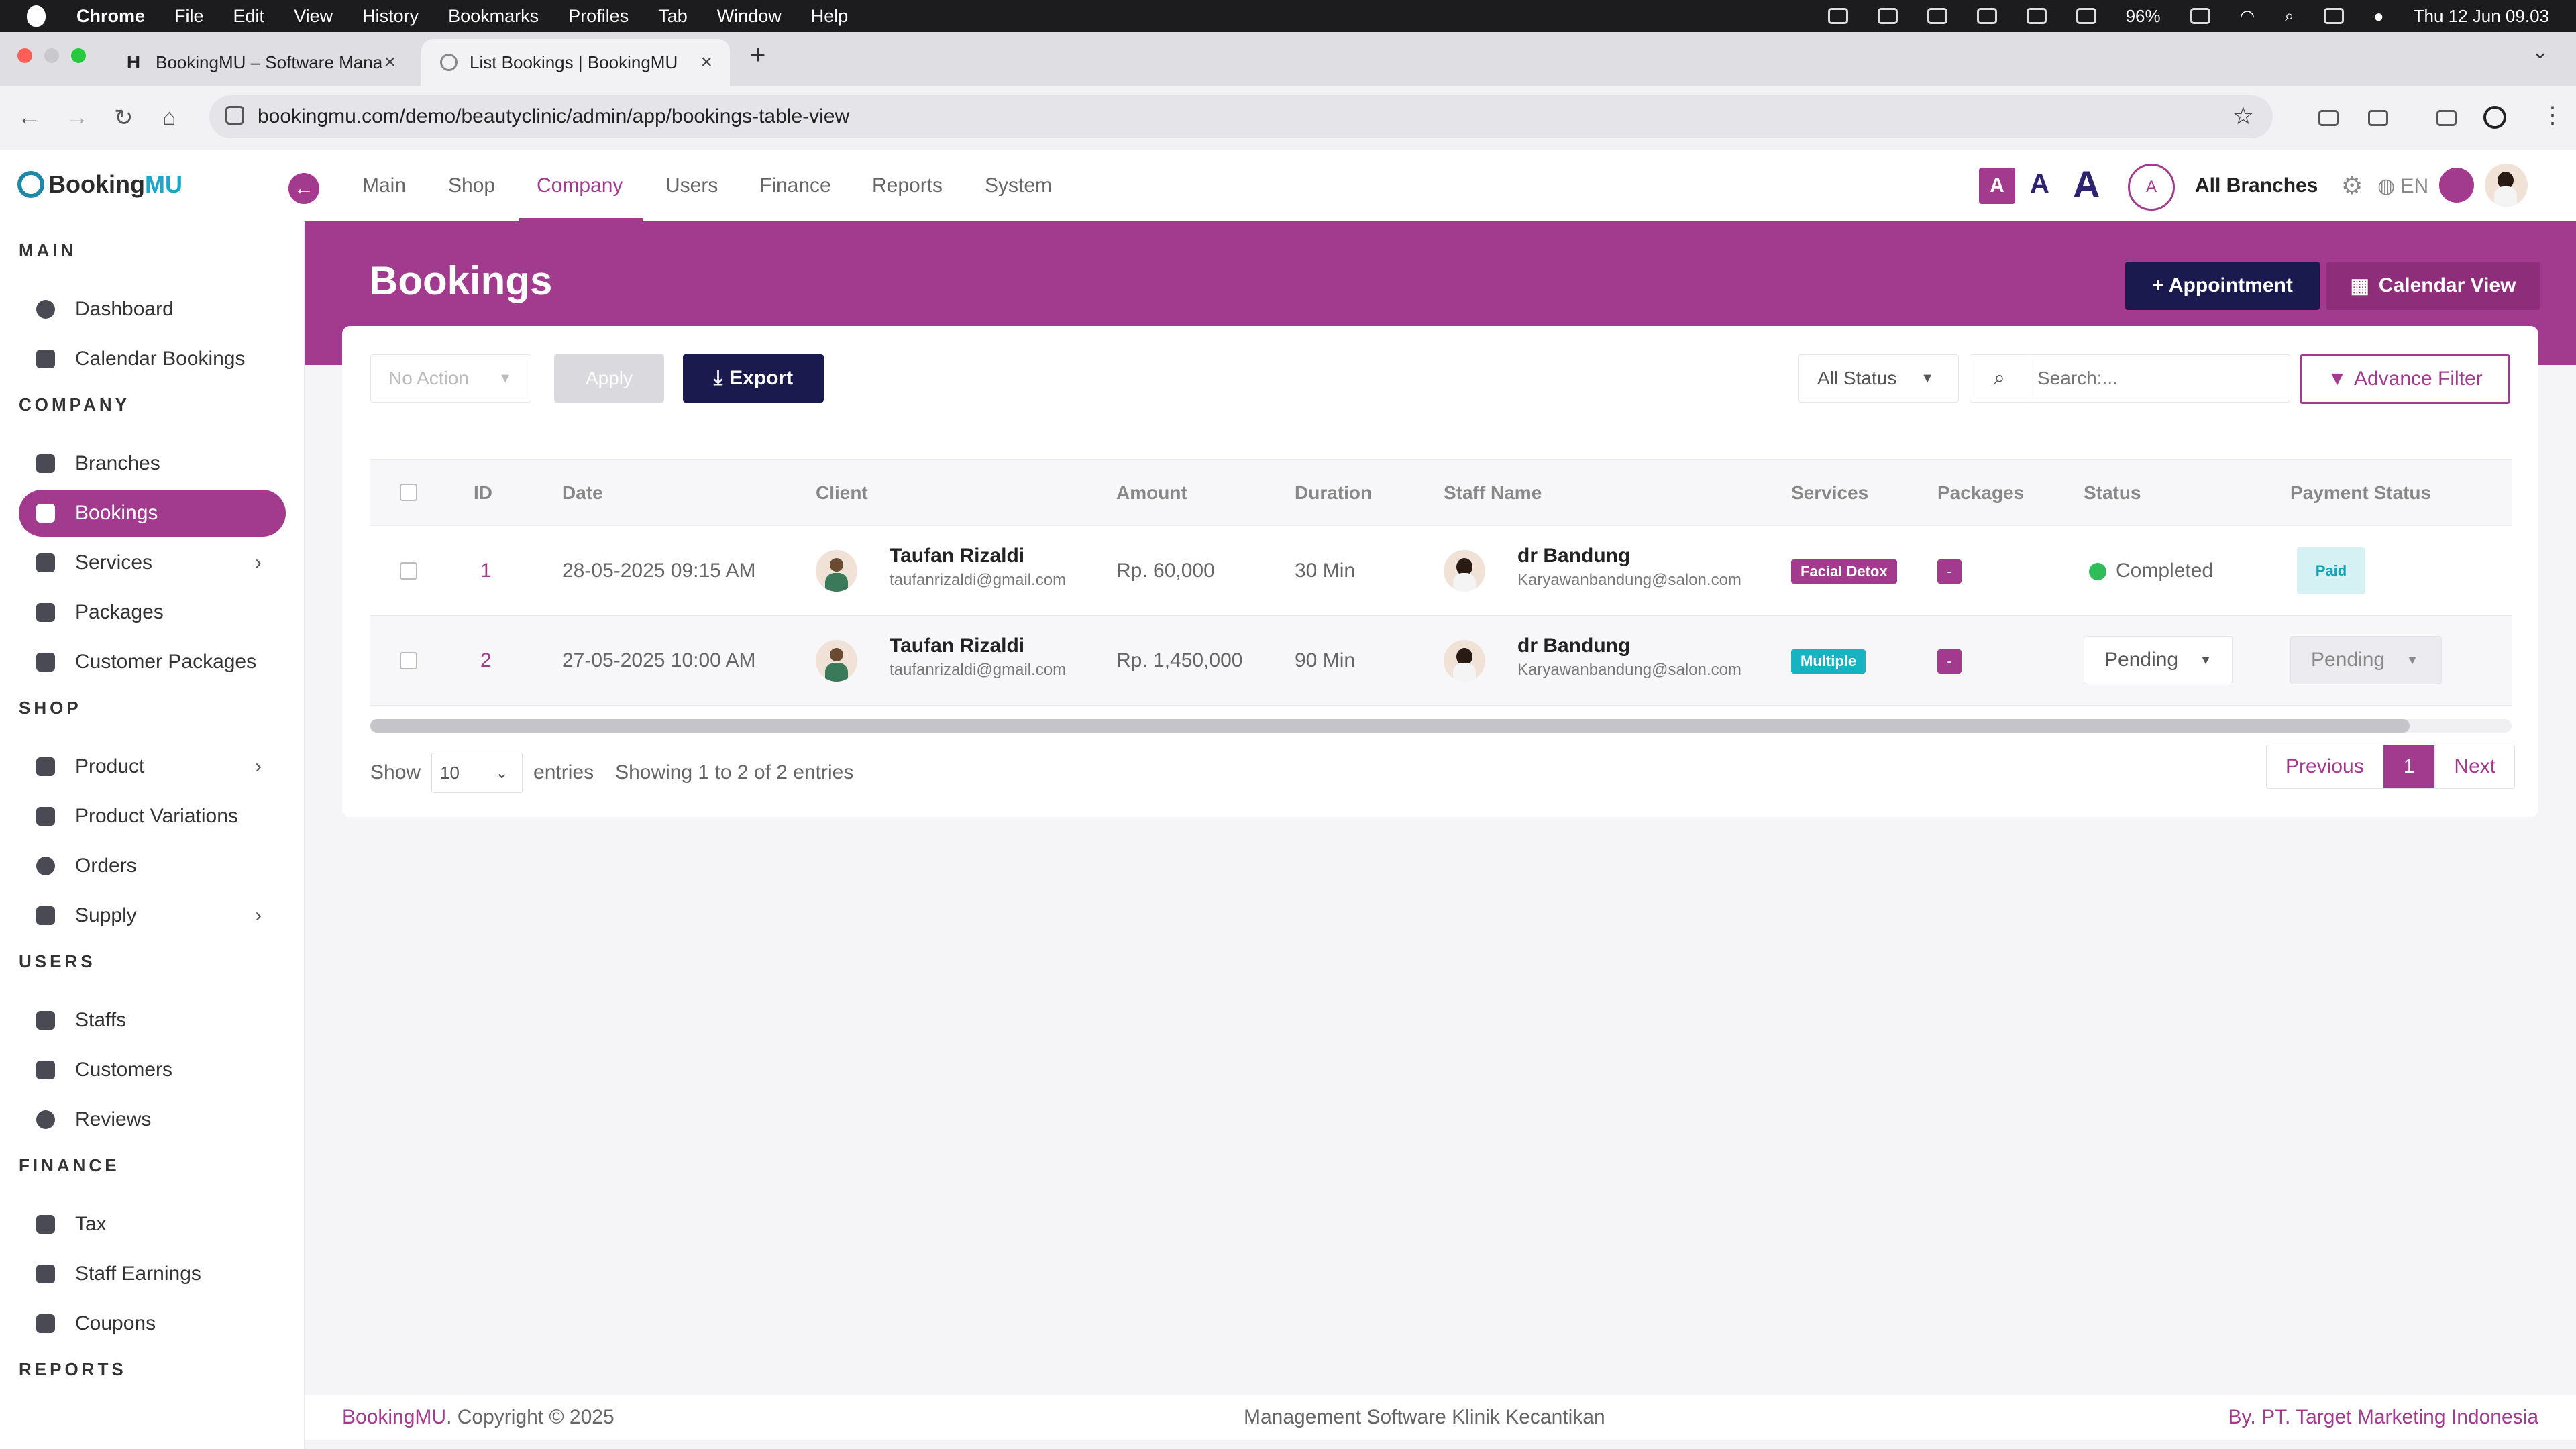 Image resolution: width=2576 pixels, height=1449 pixels. Describe the element at coordinates (394, 1417) in the screenshot. I see `footer-brand-link: BookingMU` at that location.